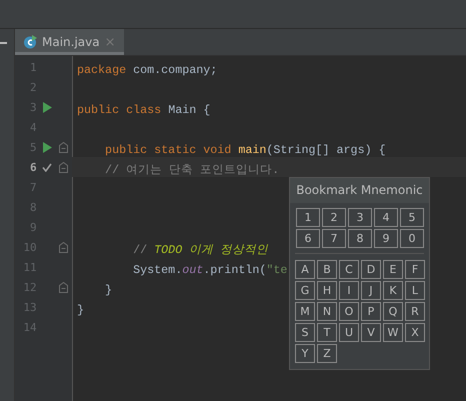  Describe the element at coordinates (371, 290) in the screenshot. I see `mnemonic-key: J` at that location.